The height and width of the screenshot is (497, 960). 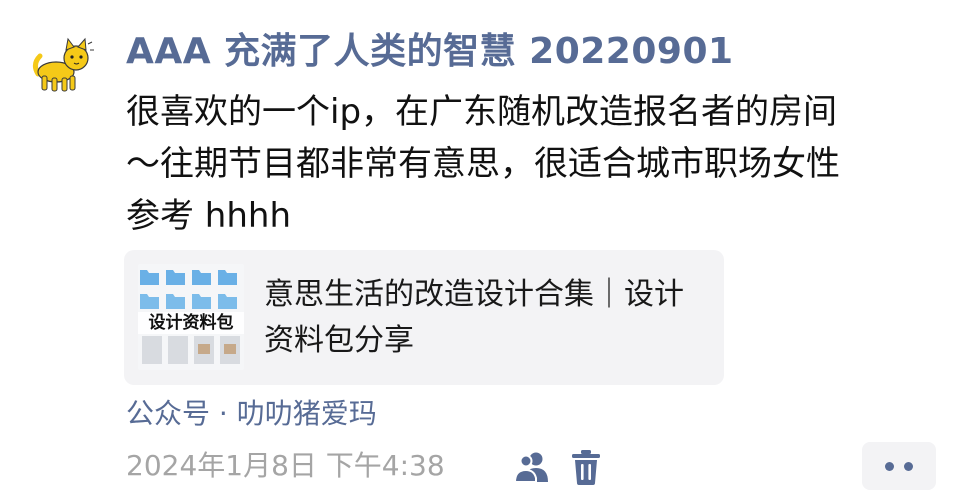 I want to click on people-icon-graphic, so click(x=530, y=467).